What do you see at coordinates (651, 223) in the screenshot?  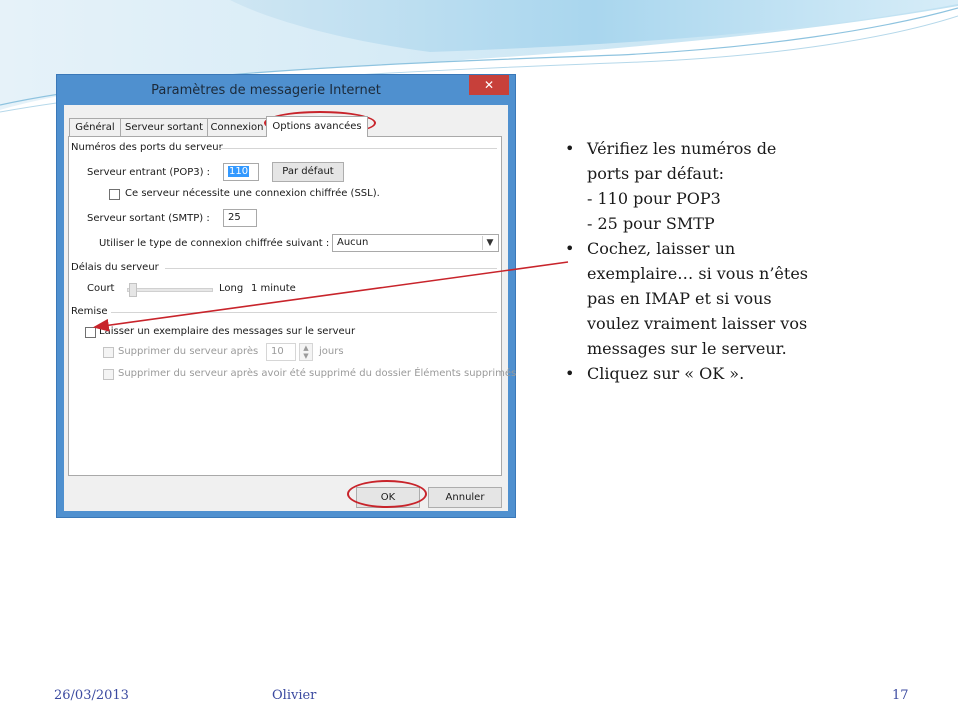 I see `instruction-text: - 25 pour SMTP` at bounding box center [651, 223].